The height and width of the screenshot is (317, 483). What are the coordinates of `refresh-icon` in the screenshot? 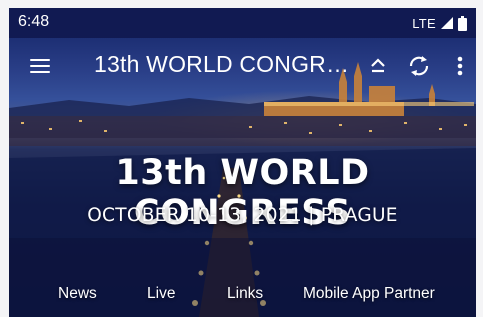 It's located at (419, 66).